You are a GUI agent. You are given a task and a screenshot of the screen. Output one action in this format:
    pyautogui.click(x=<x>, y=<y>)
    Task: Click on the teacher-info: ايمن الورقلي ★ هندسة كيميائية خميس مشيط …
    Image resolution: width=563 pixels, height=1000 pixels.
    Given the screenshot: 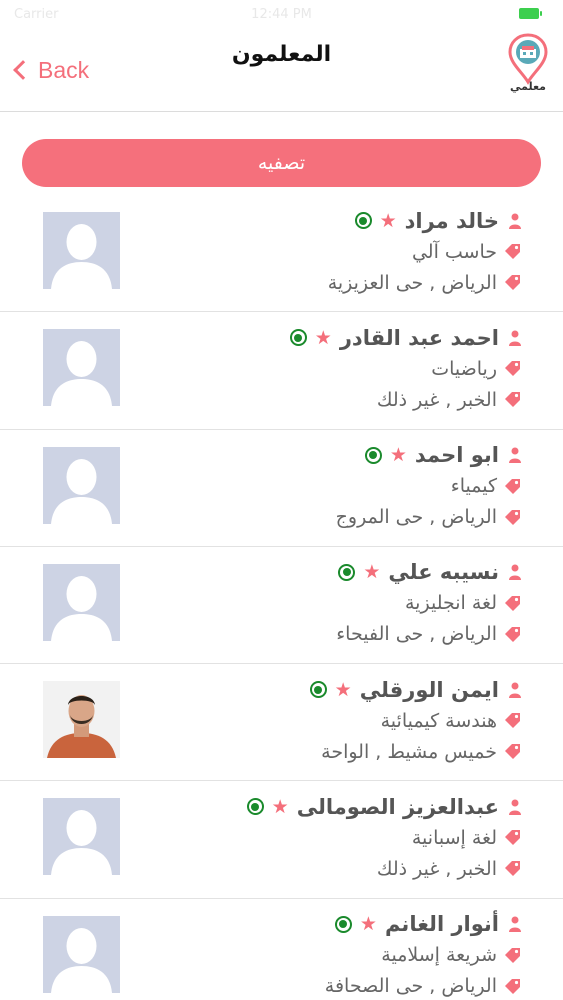 What is the action you would take?
    pyautogui.click(x=301, y=720)
    